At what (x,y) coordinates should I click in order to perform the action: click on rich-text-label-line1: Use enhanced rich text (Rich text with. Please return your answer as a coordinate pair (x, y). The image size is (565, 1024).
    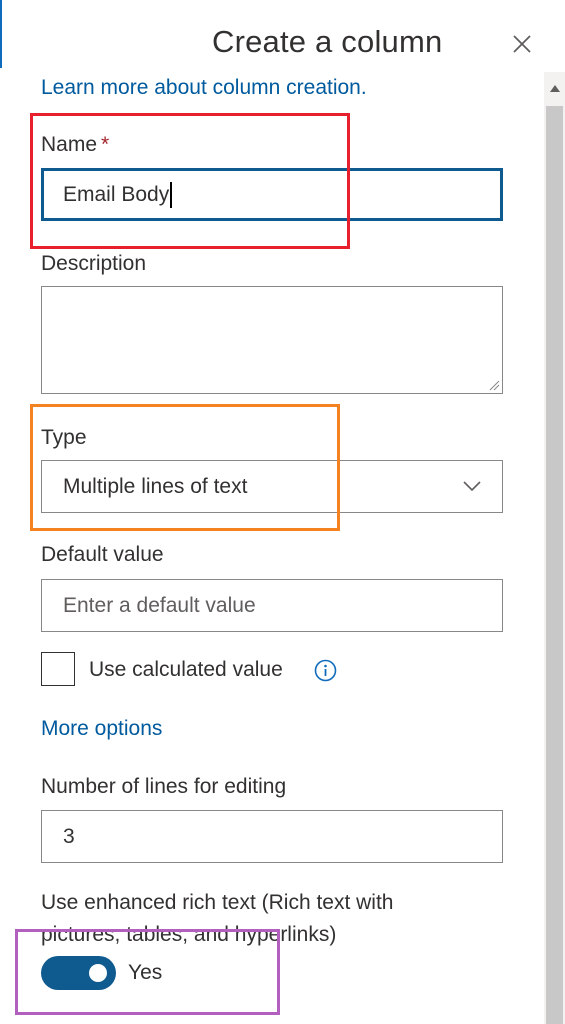
    Looking at the image, I should click on (217, 902).